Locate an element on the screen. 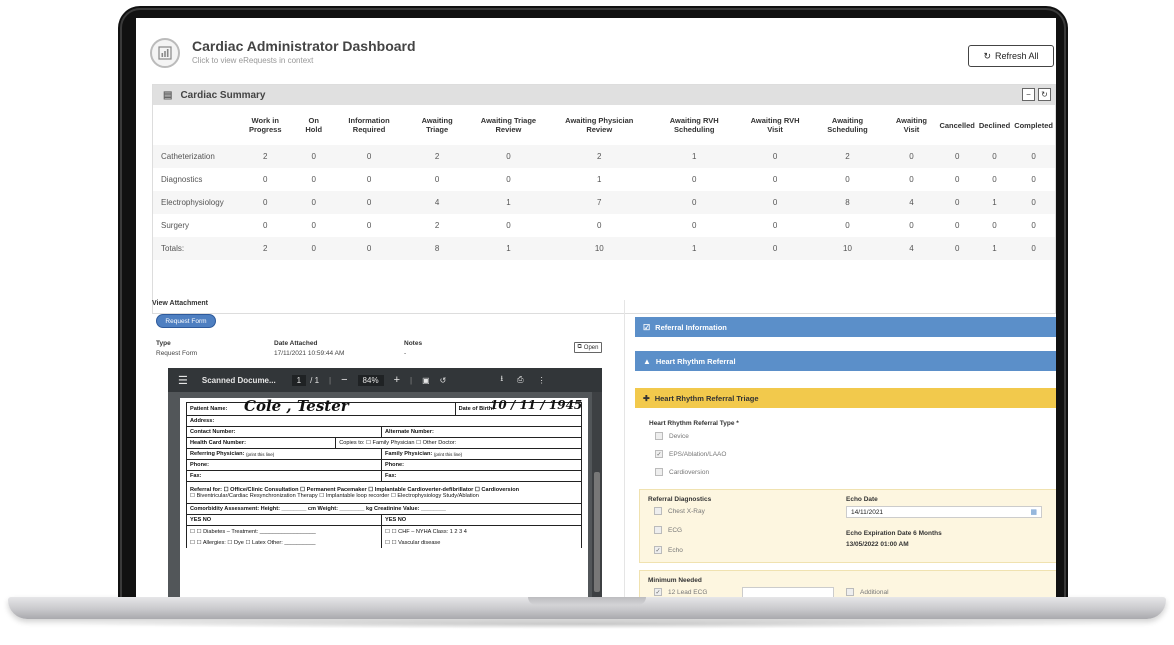  additional-docs-checkbox is located at coordinates (850, 592).